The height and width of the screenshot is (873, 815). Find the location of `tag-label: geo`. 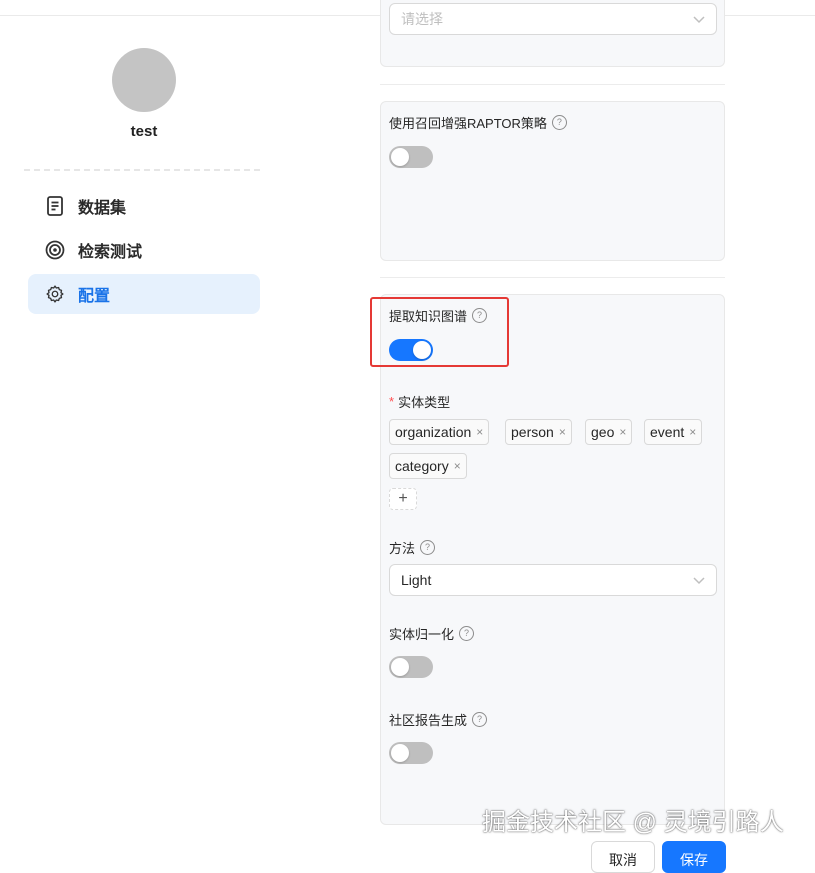

tag-label: geo is located at coordinates (603, 432).